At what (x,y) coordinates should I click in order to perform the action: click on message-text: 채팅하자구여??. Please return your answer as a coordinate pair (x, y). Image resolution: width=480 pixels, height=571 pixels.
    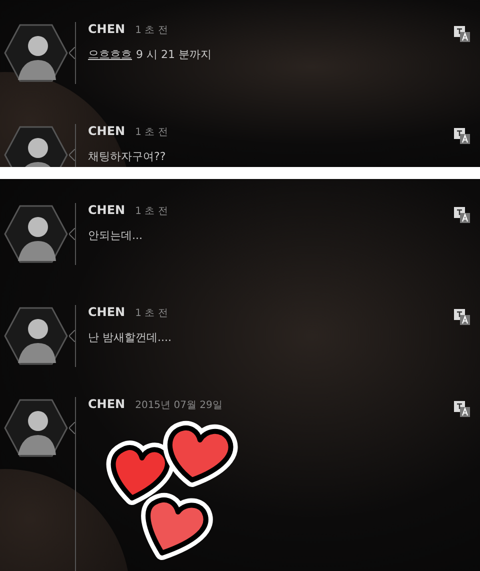
    Looking at the image, I should click on (127, 156).